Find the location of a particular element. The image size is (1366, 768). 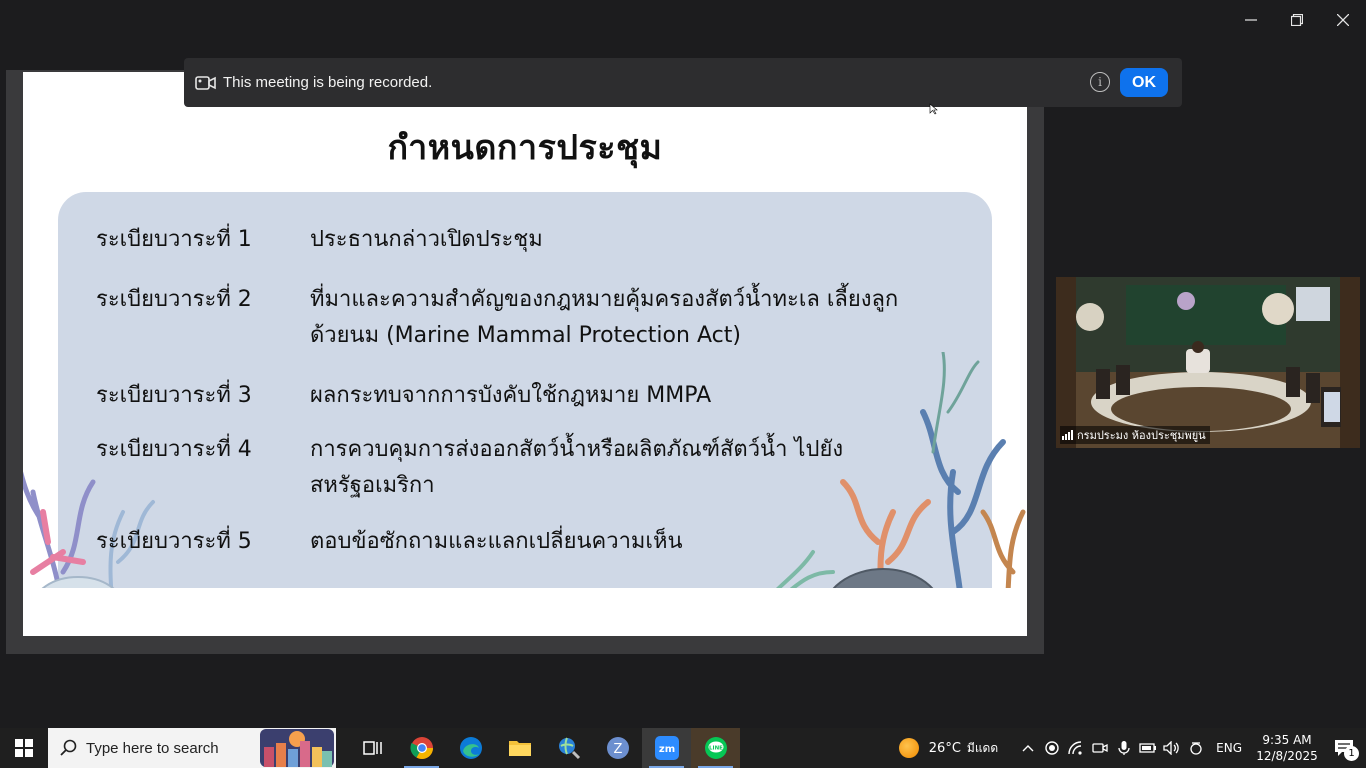

battery-icon is located at coordinates (1148, 748).